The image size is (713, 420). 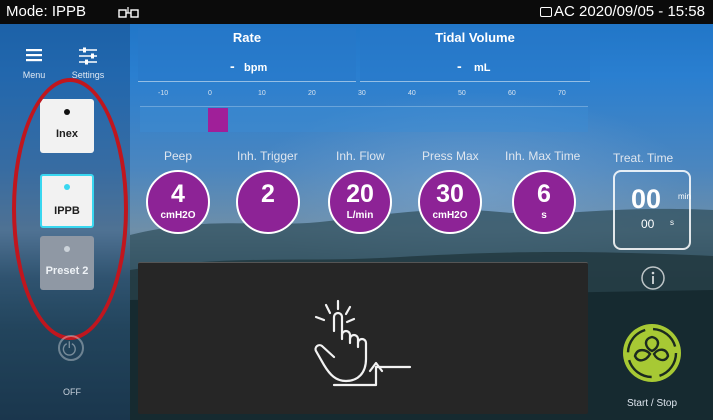 I want to click on tidal-volume-title: Tidal Volume, so click(x=475, y=37).